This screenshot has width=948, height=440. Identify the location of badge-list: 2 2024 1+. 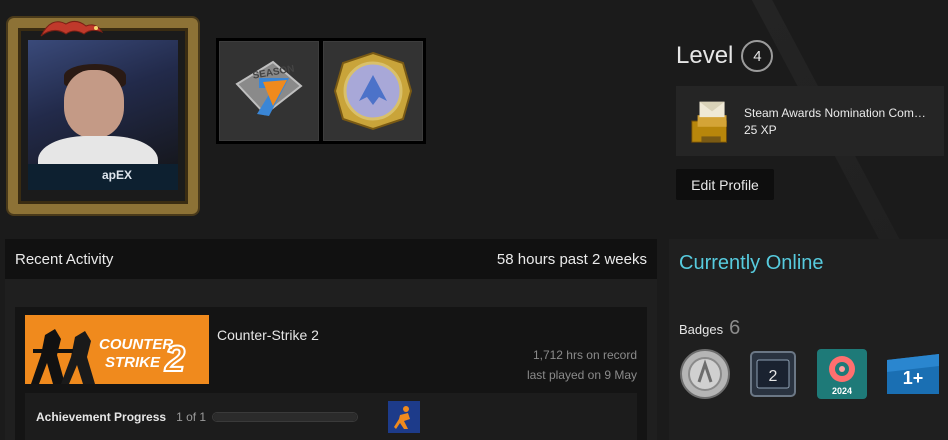
(810, 374).